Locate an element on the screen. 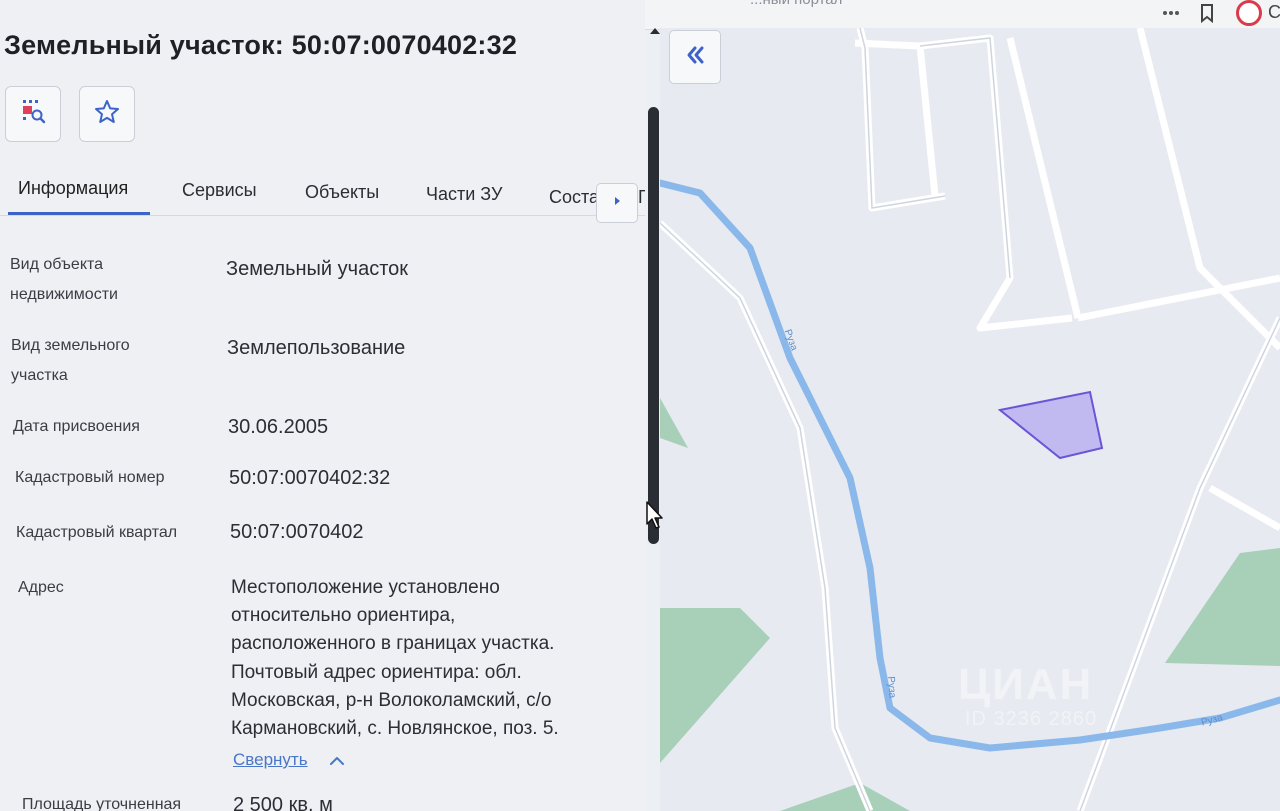 This screenshot has width=1280, height=811. collapse-address-link: Свернуть is located at coordinates (270, 760).